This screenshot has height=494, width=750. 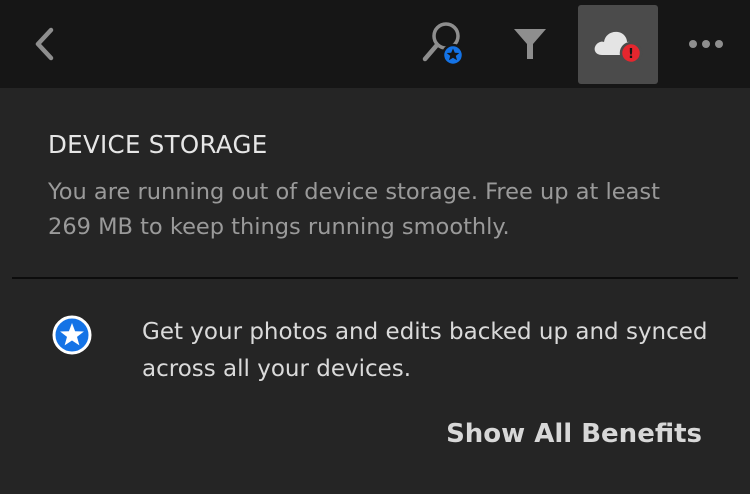 I want to click on filter-button, so click(x=530, y=44).